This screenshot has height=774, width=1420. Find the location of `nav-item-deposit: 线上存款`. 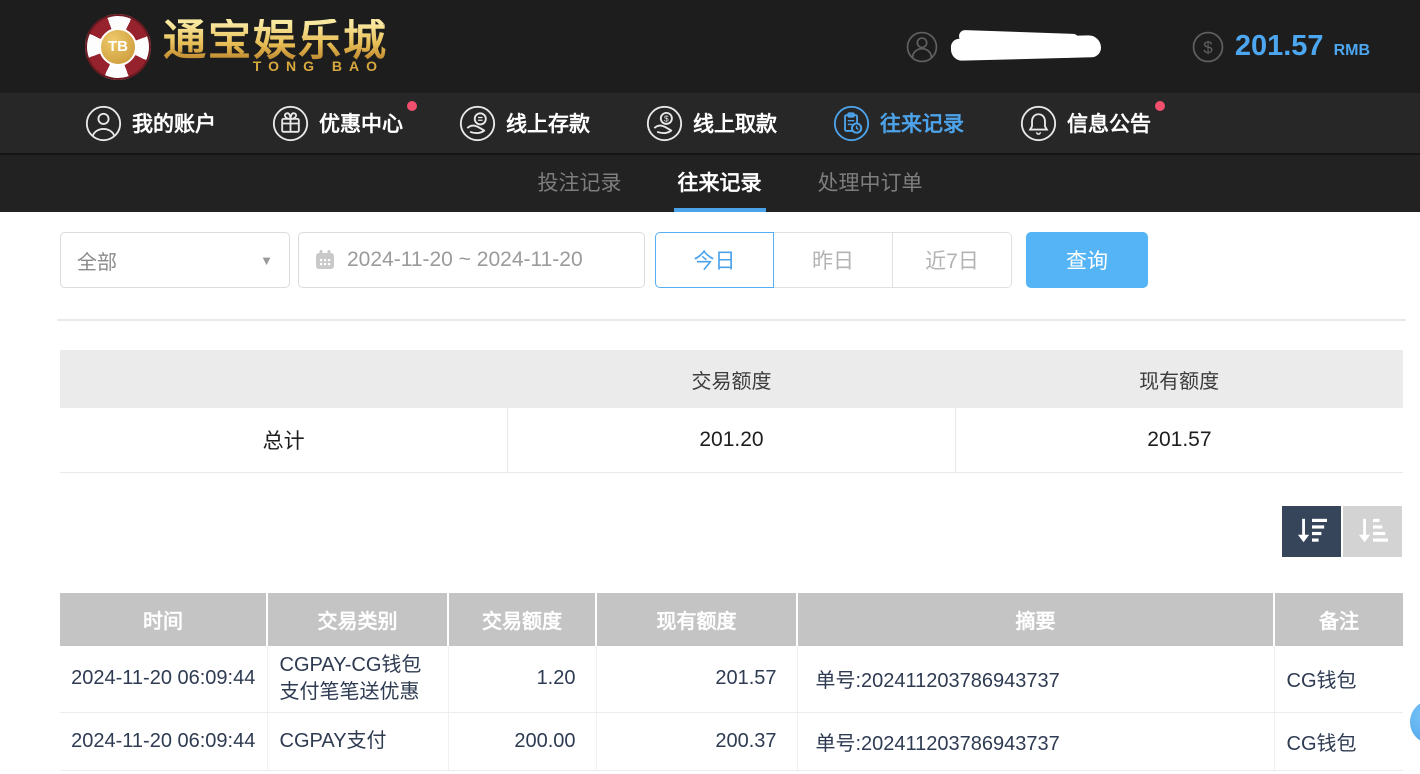

nav-item-deposit: 线上存款 is located at coordinates (524, 123).